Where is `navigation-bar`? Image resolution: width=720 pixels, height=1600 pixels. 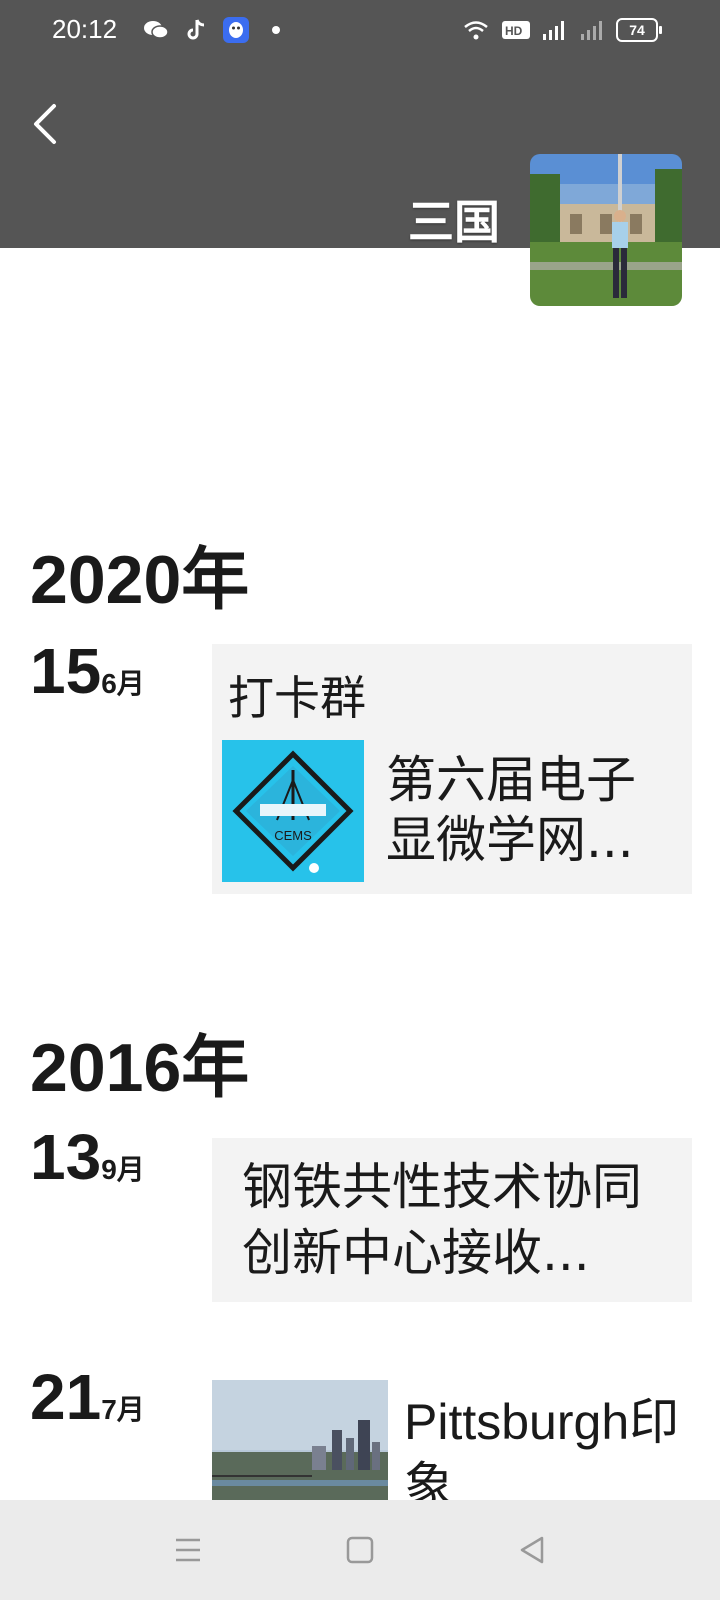 navigation-bar is located at coordinates (360, 1550).